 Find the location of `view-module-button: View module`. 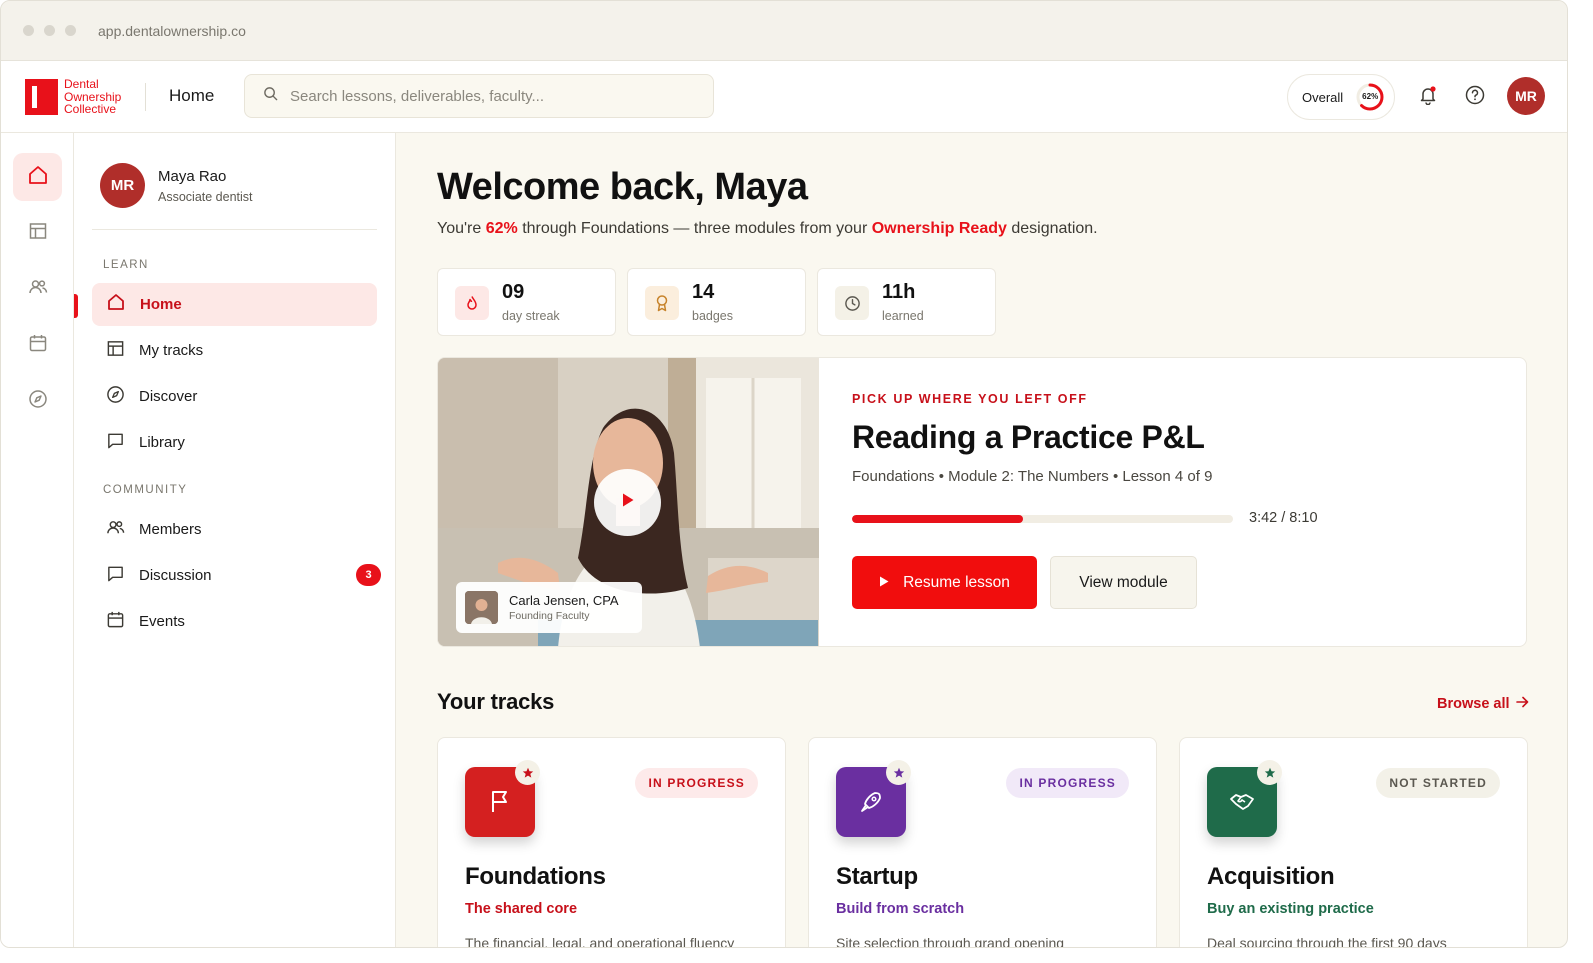

view-module-button: View module is located at coordinates (1123, 582).